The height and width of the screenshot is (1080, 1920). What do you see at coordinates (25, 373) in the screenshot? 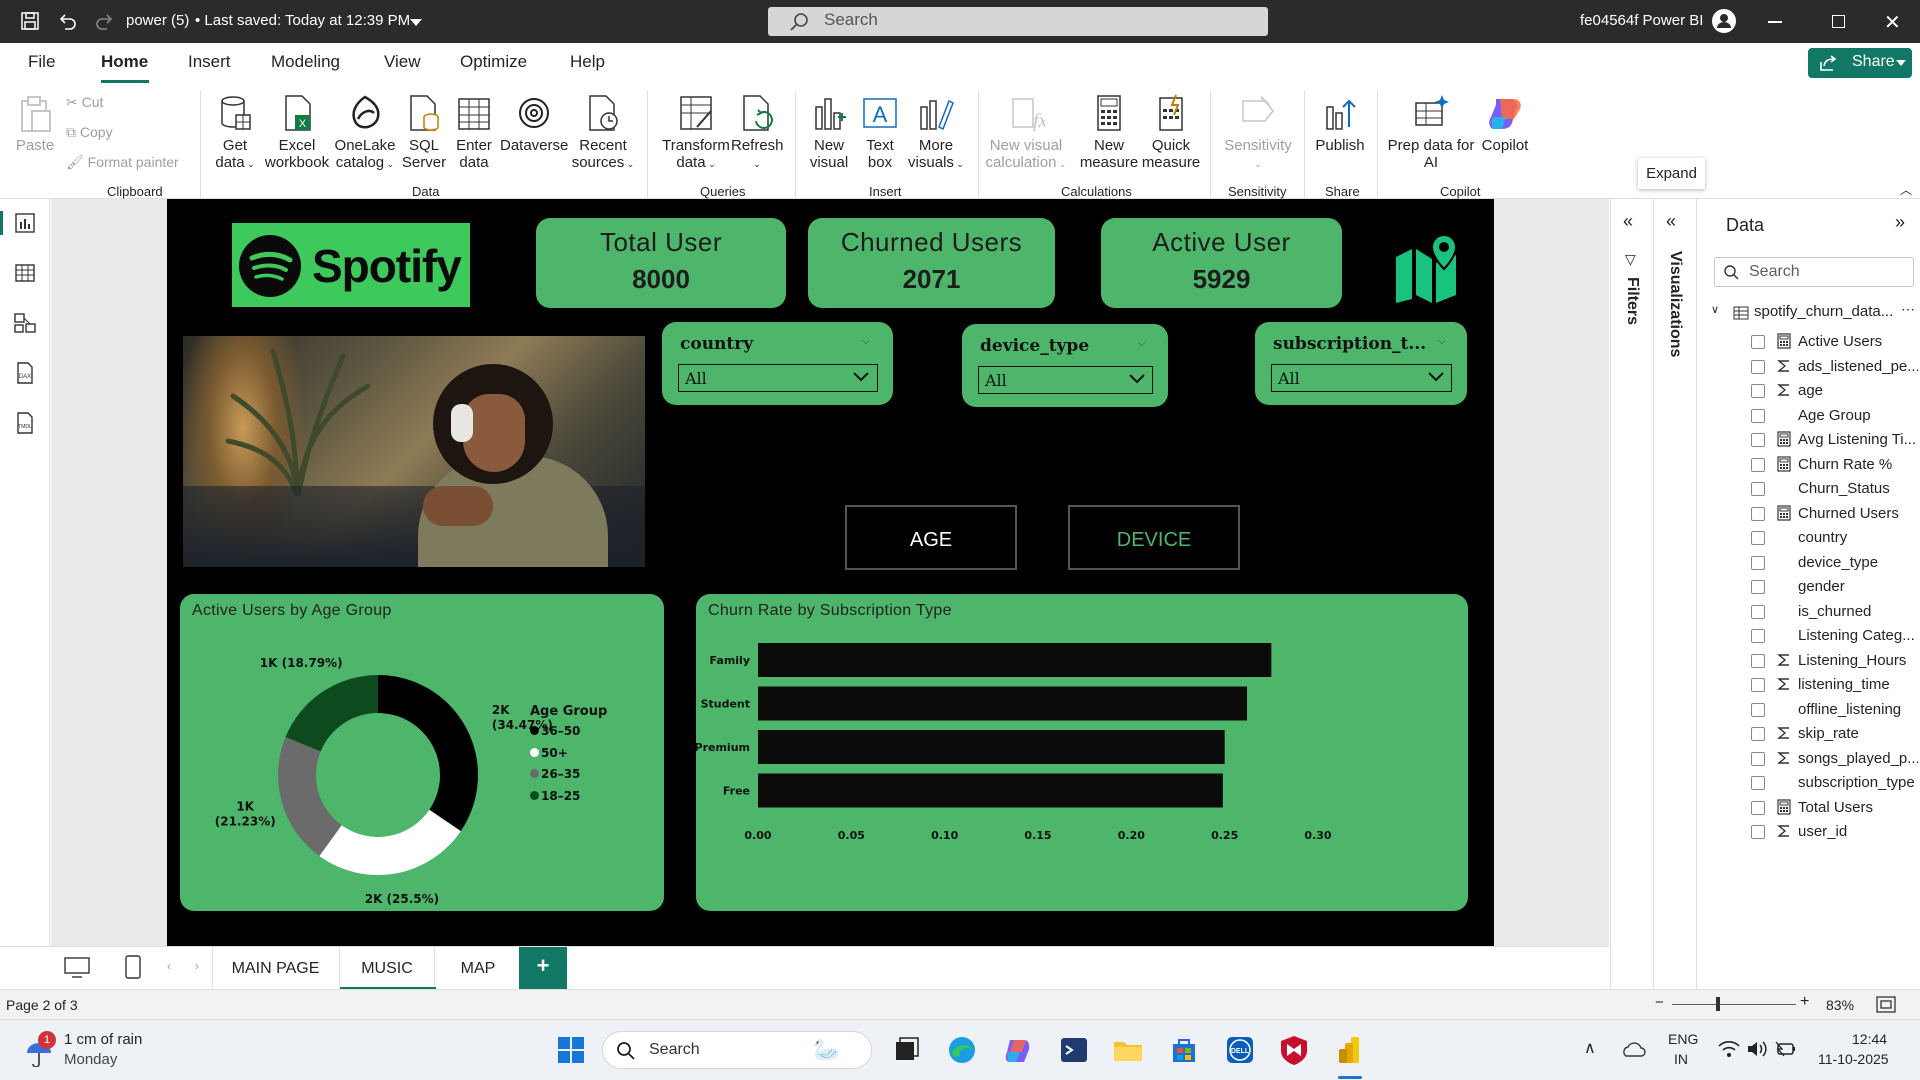
I see `dax-query-view-icon: DAX` at bounding box center [25, 373].